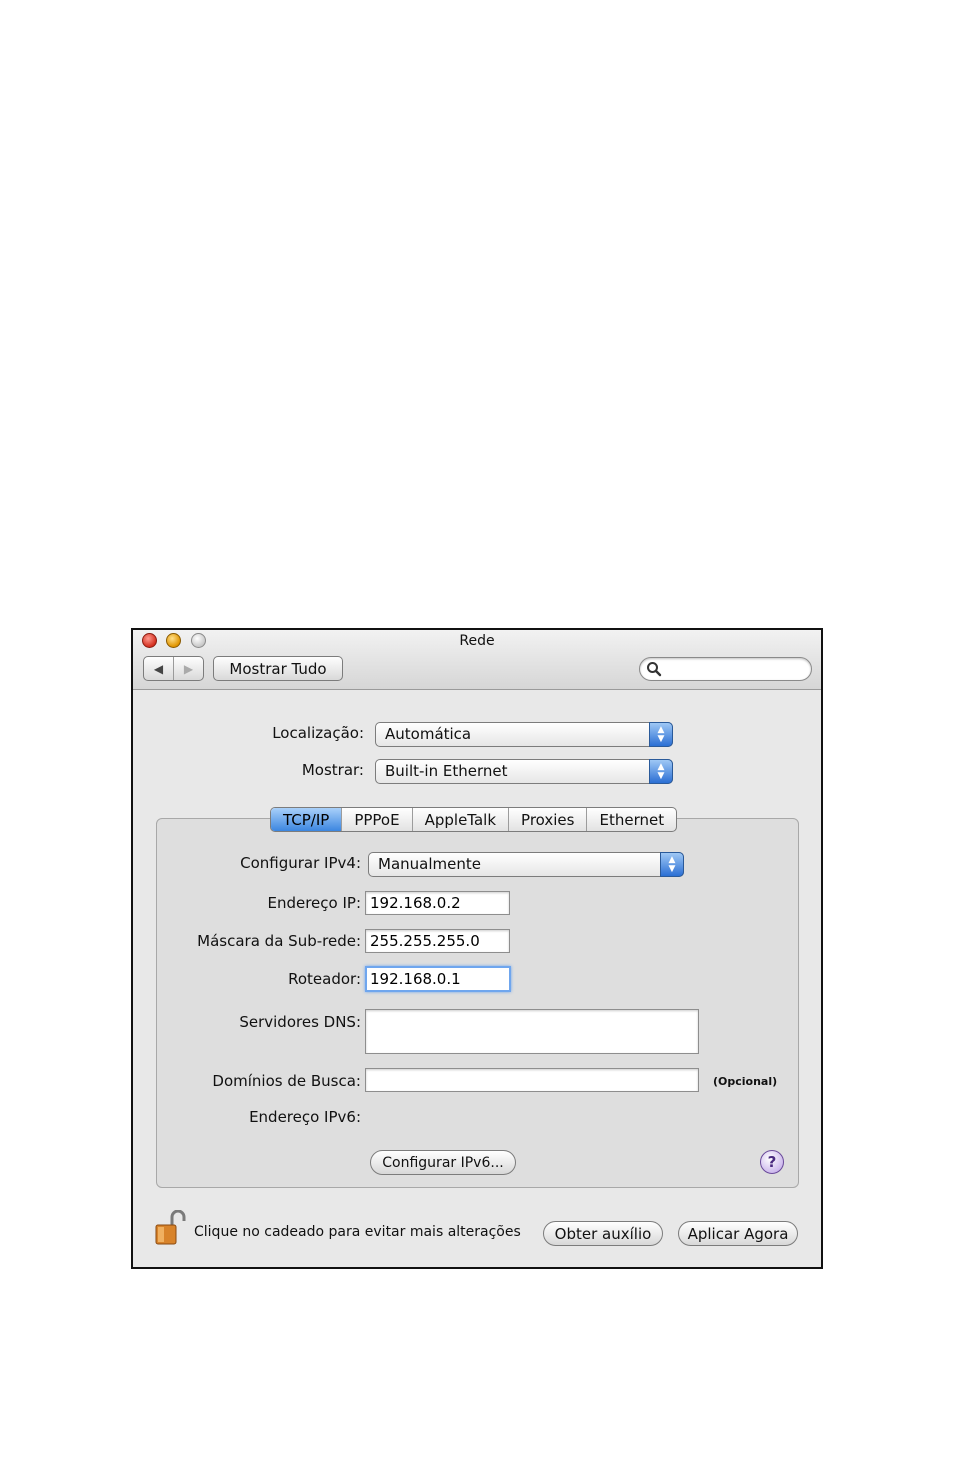 Image resolution: width=954 pixels, height=1474 pixels. What do you see at coordinates (188, 668) in the screenshot?
I see `forward-arrow-icon: ▶` at bounding box center [188, 668].